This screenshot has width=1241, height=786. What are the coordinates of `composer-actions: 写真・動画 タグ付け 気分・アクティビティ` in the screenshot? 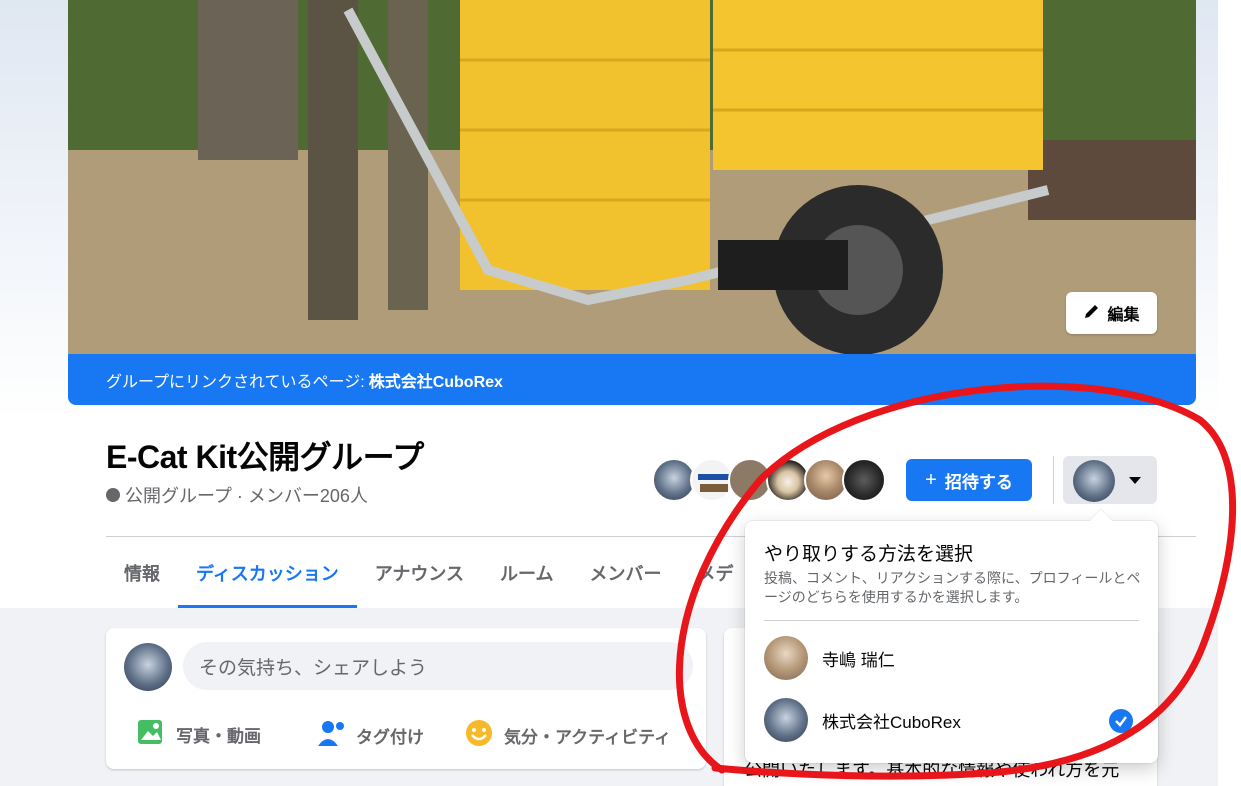 It's located at (406, 733).